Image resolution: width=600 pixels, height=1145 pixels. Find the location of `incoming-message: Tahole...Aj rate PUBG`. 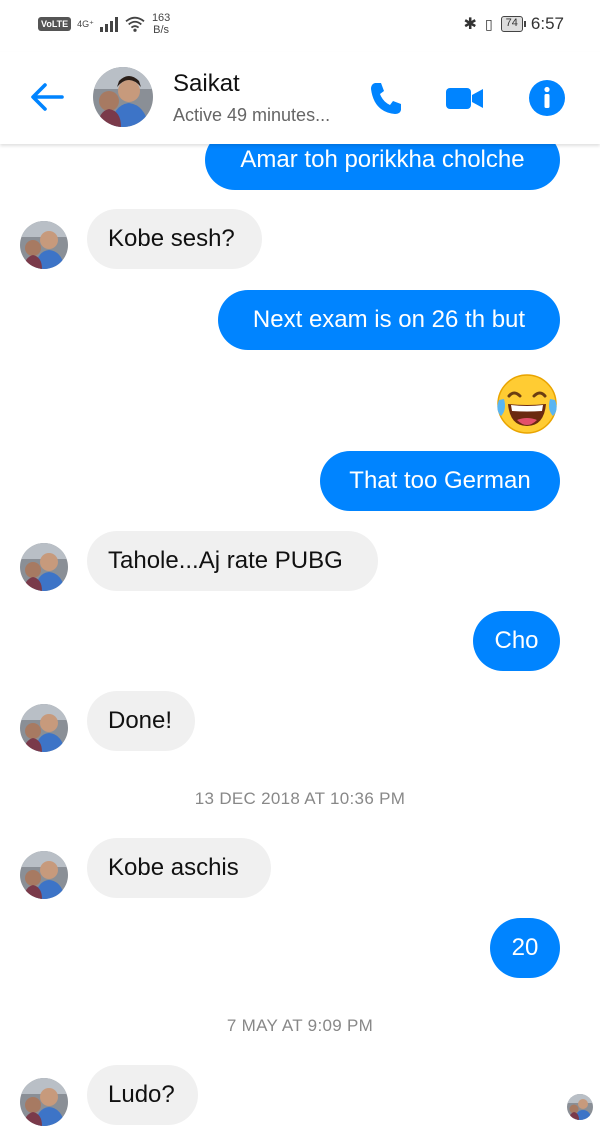

incoming-message: Tahole...Aj rate PUBG is located at coordinates (232, 561).